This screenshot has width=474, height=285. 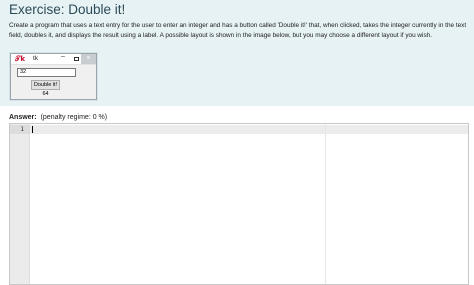 What do you see at coordinates (74, 117) in the screenshot?
I see `penalty-regime: (penalty regime: 0 %)` at bounding box center [74, 117].